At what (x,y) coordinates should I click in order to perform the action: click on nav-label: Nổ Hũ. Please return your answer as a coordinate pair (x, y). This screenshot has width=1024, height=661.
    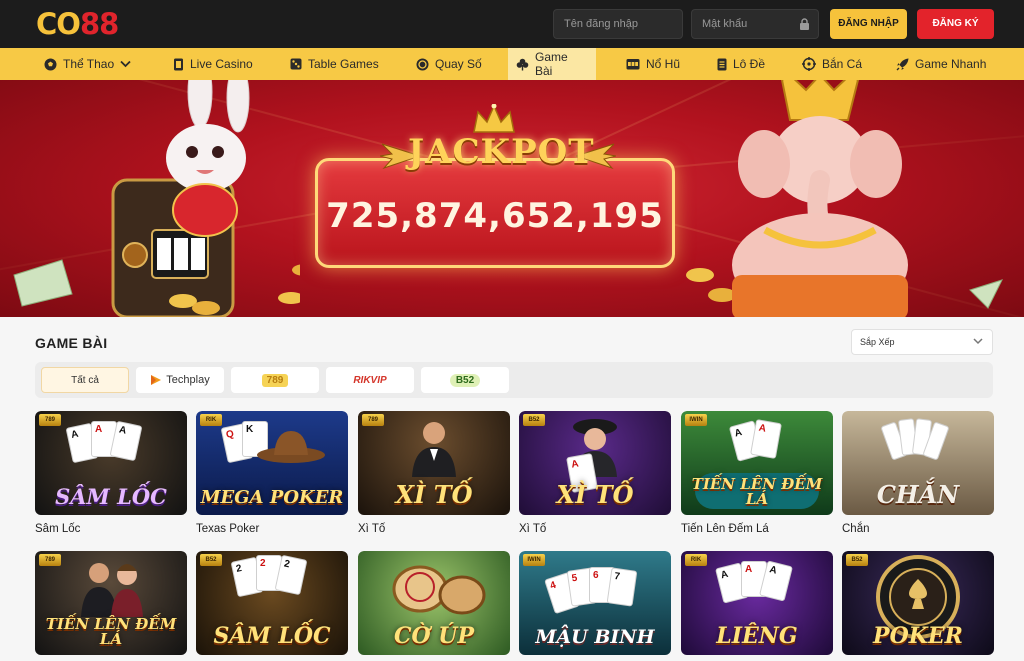
    Looking at the image, I should click on (663, 64).